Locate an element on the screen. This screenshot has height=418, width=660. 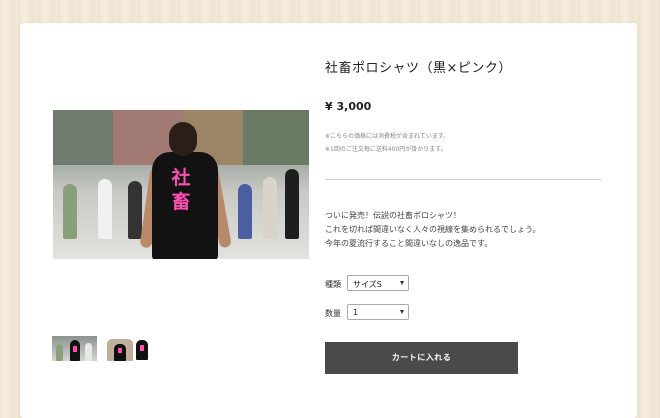
product-main-photo: 社畜 is located at coordinates (181, 184).